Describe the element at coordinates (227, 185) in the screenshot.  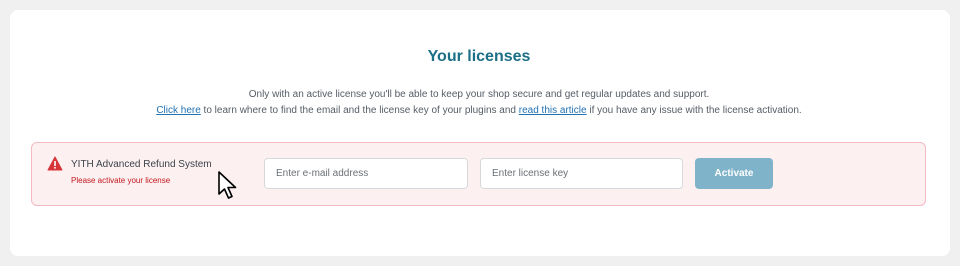
I see `mouse-cursor-icon` at that location.